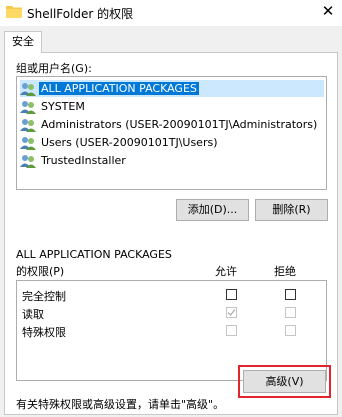  What do you see at coordinates (172, 106) in the screenshot?
I see `list-item: SYSTEM` at bounding box center [172, 106].